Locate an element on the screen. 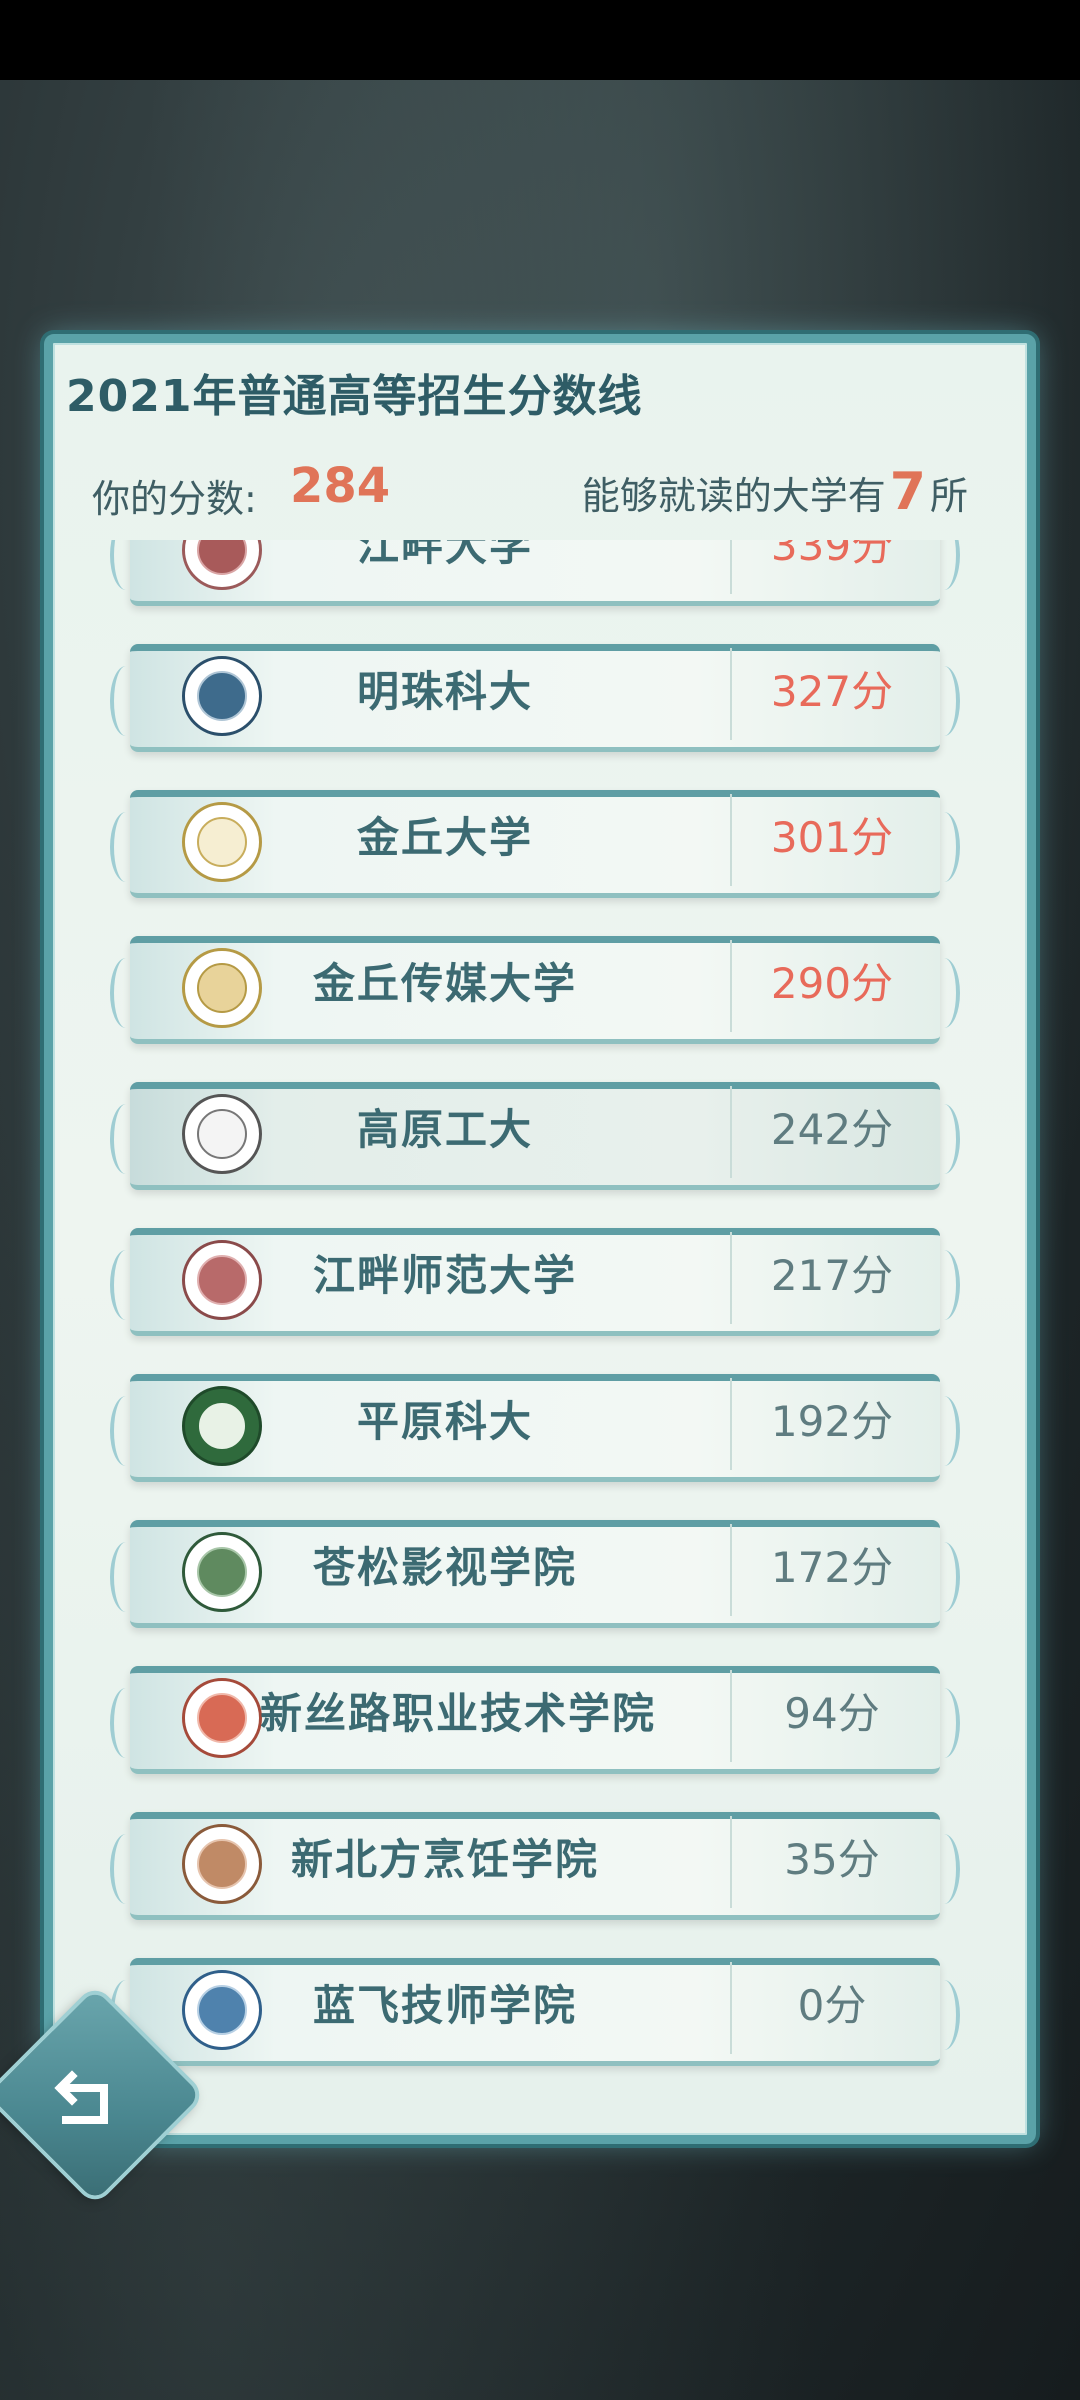 The width and height of the screenshot is (1080, 2400). back-arrow-icon is located at coordinates (87, 2097).